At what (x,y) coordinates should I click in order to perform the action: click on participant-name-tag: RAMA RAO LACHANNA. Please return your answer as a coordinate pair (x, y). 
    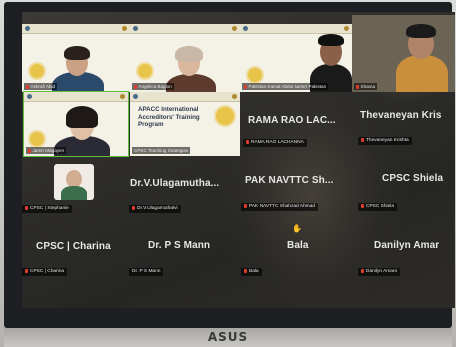
    Looking at the image, I should click on (275, 143).